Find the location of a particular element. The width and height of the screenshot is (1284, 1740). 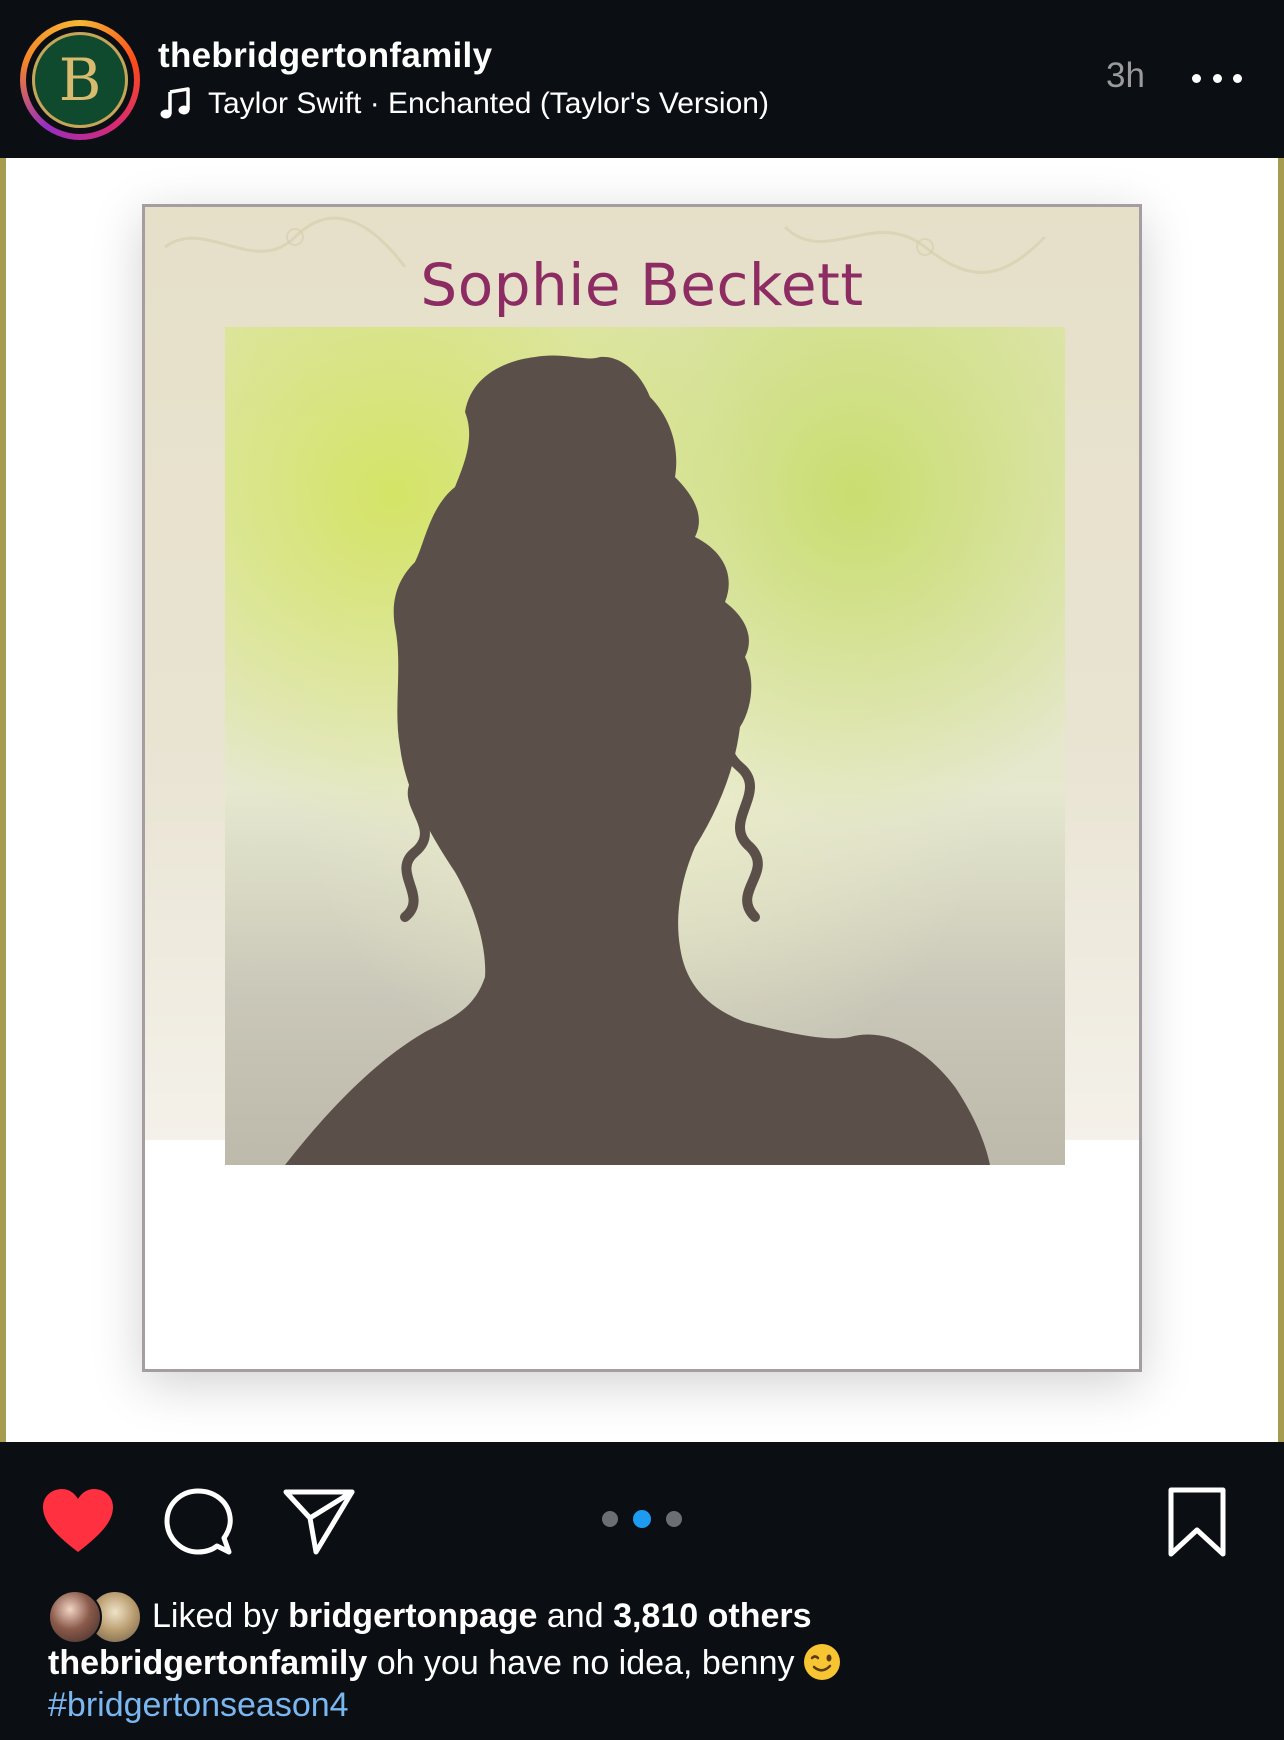

more-options-icon is located at coordinates (1217, 78).